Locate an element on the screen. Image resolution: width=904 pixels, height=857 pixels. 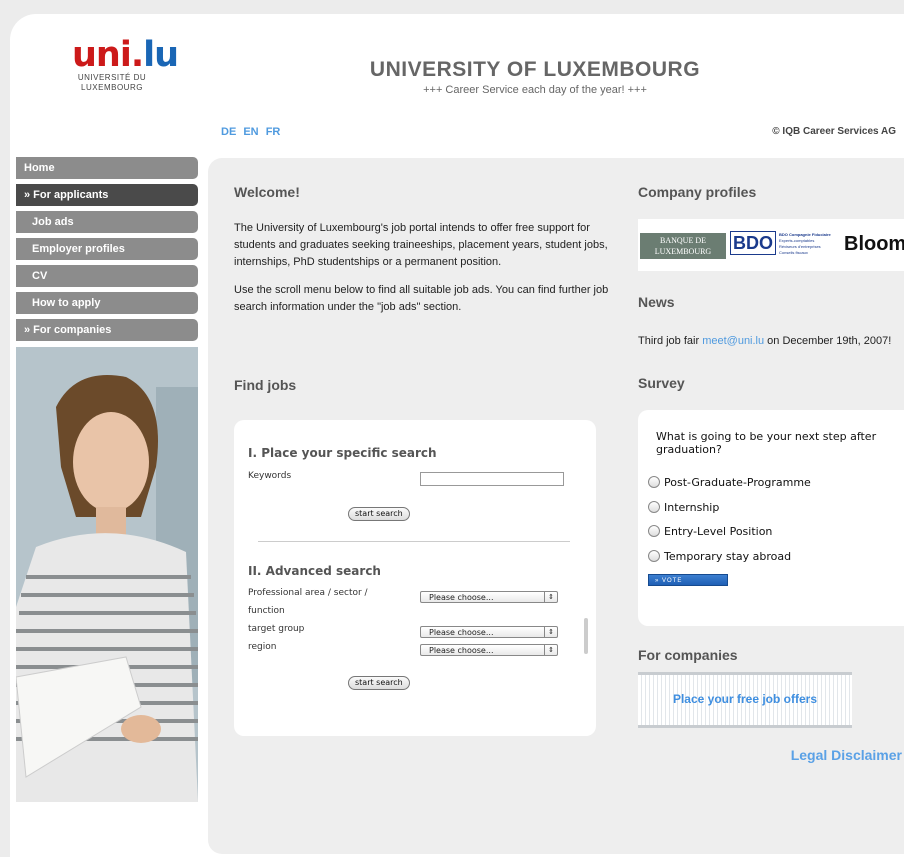
professional-area-label: Professional area / sector / function is located at coordinates (308, 602).